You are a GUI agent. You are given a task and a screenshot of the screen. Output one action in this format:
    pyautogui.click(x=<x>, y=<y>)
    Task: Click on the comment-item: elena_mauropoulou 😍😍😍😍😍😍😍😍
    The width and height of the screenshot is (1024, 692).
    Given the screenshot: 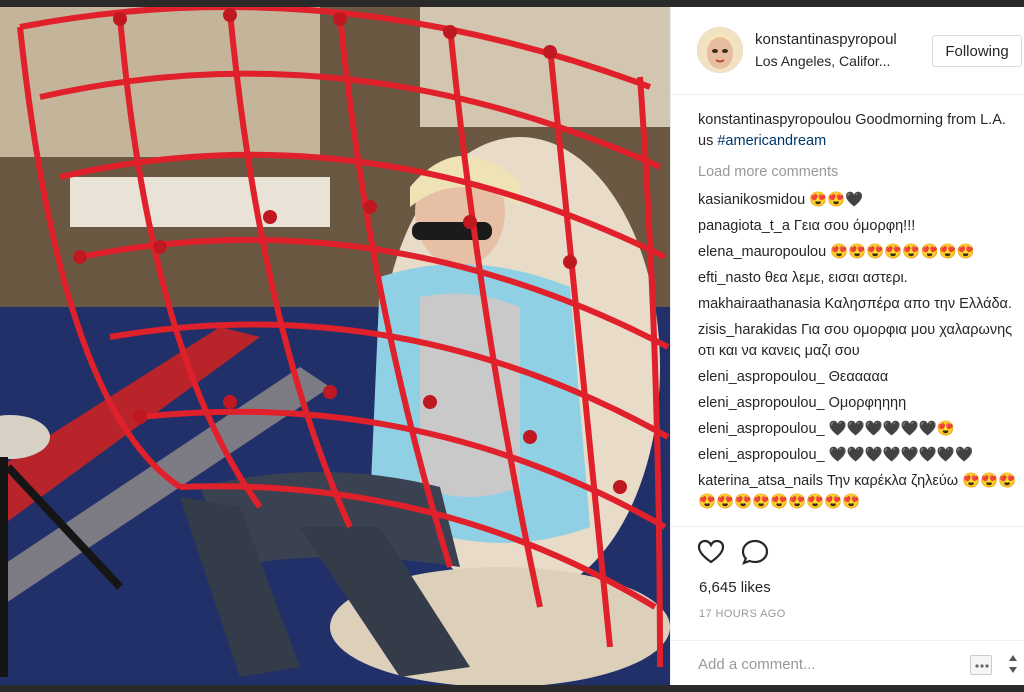 What is the action you would take?
    pyautogui.click(x=858, y=252)
    